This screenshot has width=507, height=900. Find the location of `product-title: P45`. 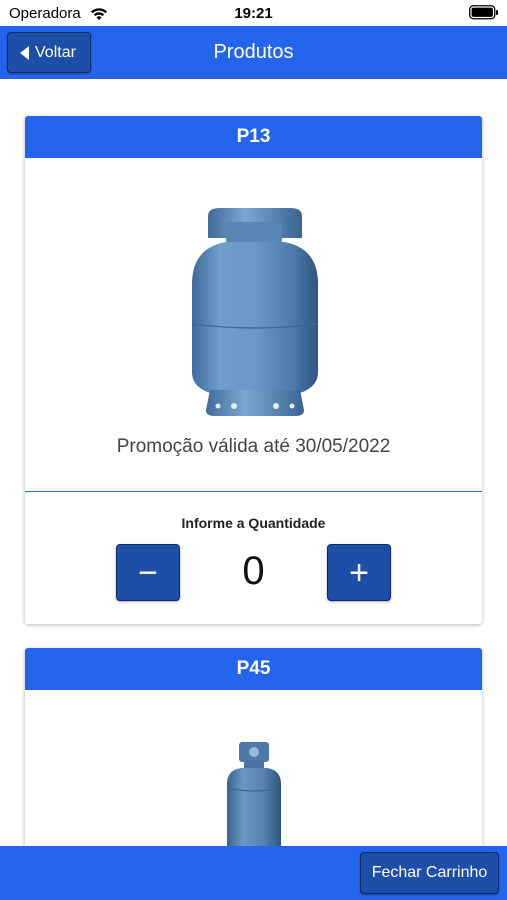

product-title: P45 is located at coordinates (253, 669).